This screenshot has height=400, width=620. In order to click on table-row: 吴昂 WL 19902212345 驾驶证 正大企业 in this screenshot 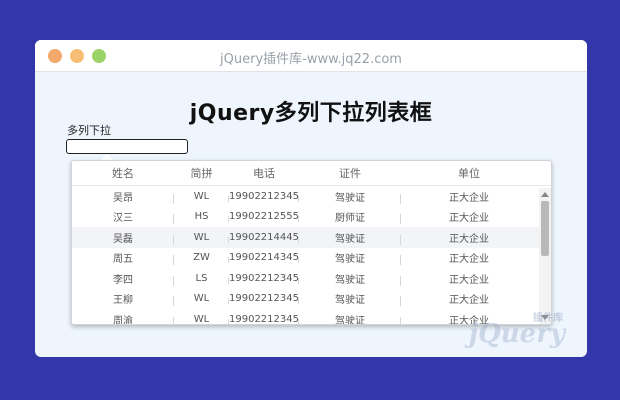, I will do `click(311, 196)`.